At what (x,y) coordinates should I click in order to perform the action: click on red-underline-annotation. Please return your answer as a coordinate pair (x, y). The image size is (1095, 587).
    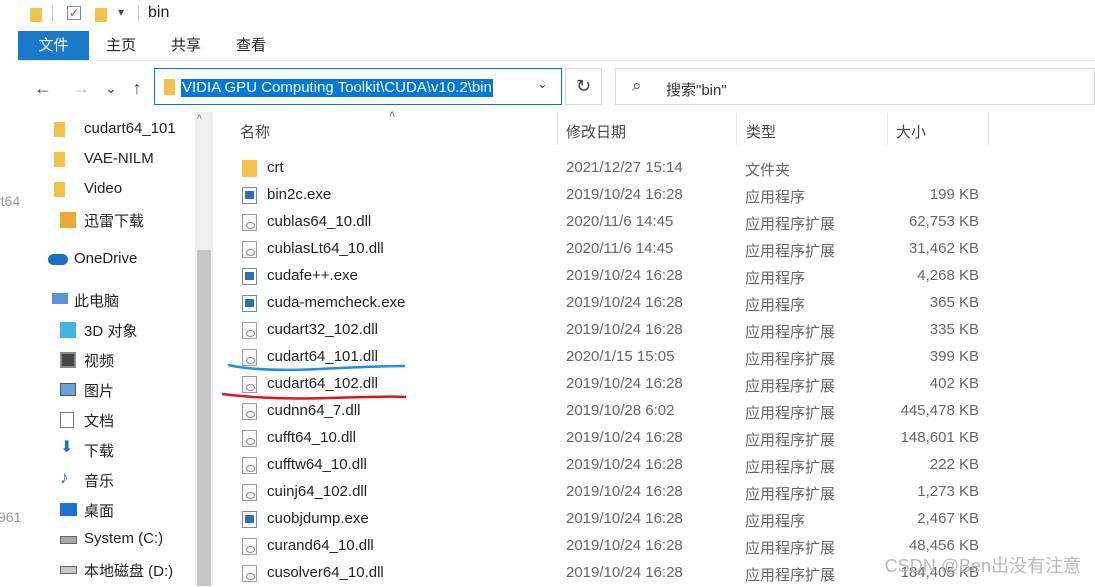
    Looking at the image, I should click on (314, 396).